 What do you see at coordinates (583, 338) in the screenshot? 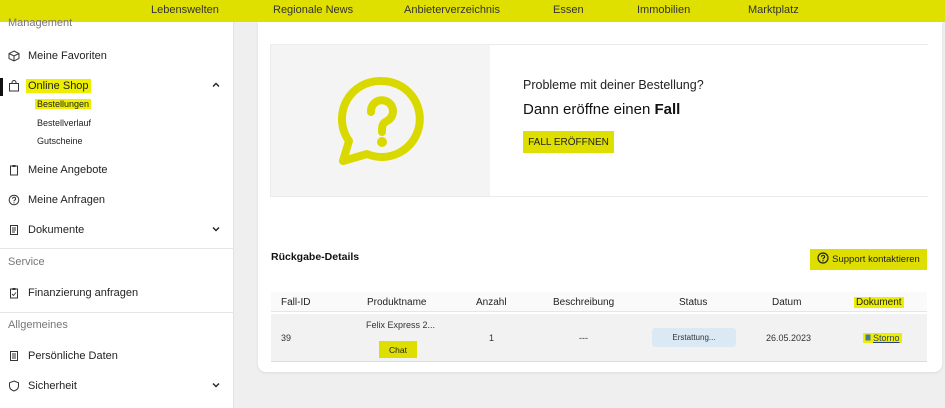
I see `description: ---` at bounding box center [583, 338].